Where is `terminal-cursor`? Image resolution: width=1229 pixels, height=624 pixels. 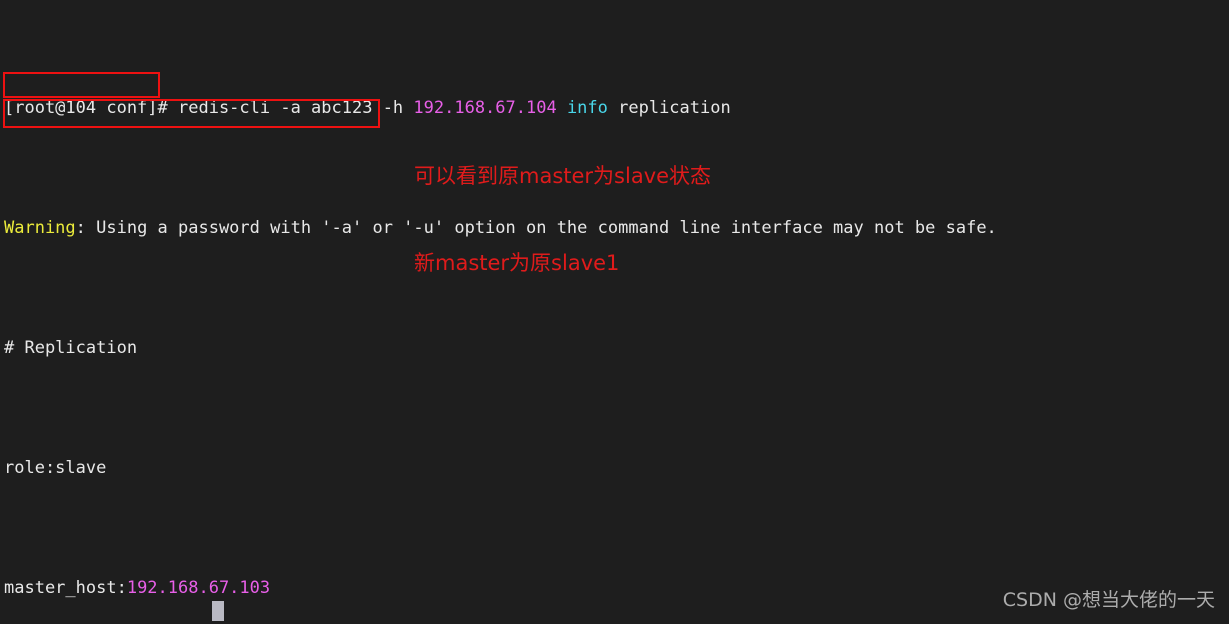 terminal-cursor is located at coordinates (218, 611).